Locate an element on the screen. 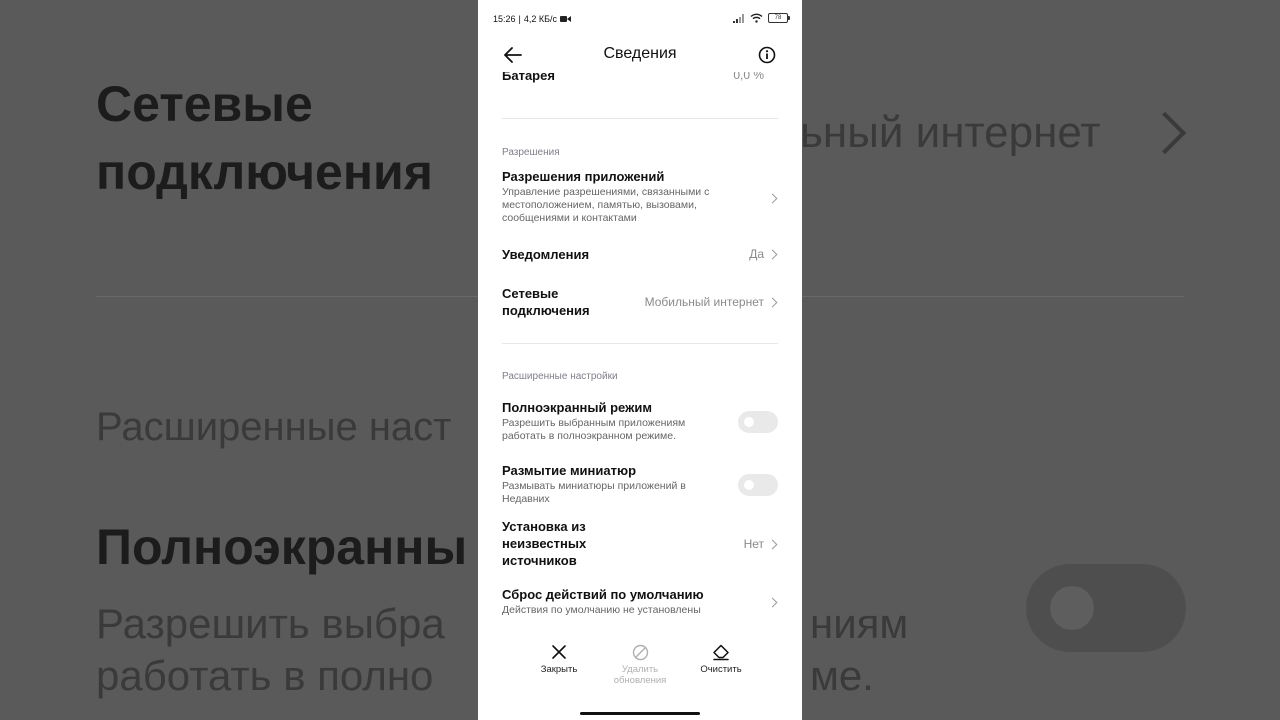 Image resolution: width=1280 pixels, height=720 pixels. close-label: Закрыть is located at coordinates (559, 669).